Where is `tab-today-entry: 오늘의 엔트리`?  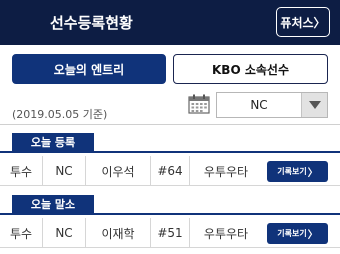 tab-today-entry: 오늘의 엔트리 is located at coordinates (89, 69).